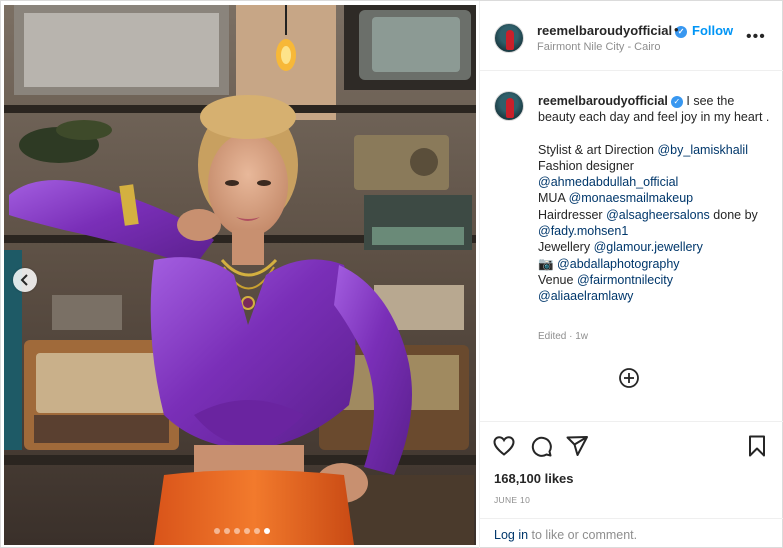 The height and width of the screenshot is (548, 783). I want to click on login-prompt: Log in to like or comment., so click(565, 535).